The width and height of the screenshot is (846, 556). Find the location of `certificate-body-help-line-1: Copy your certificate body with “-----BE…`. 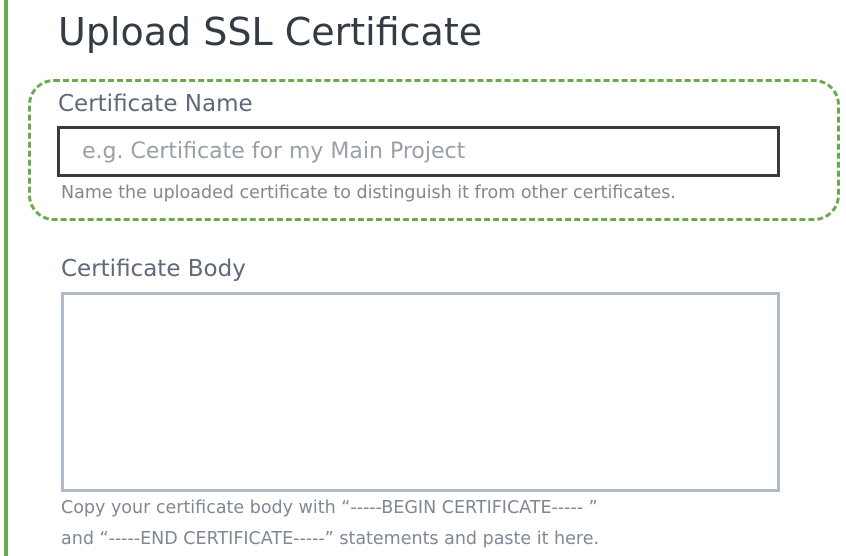

certificate-body-help-line-1: Copy your certificate body with “-----BE… is located at coordinates (329, 508).